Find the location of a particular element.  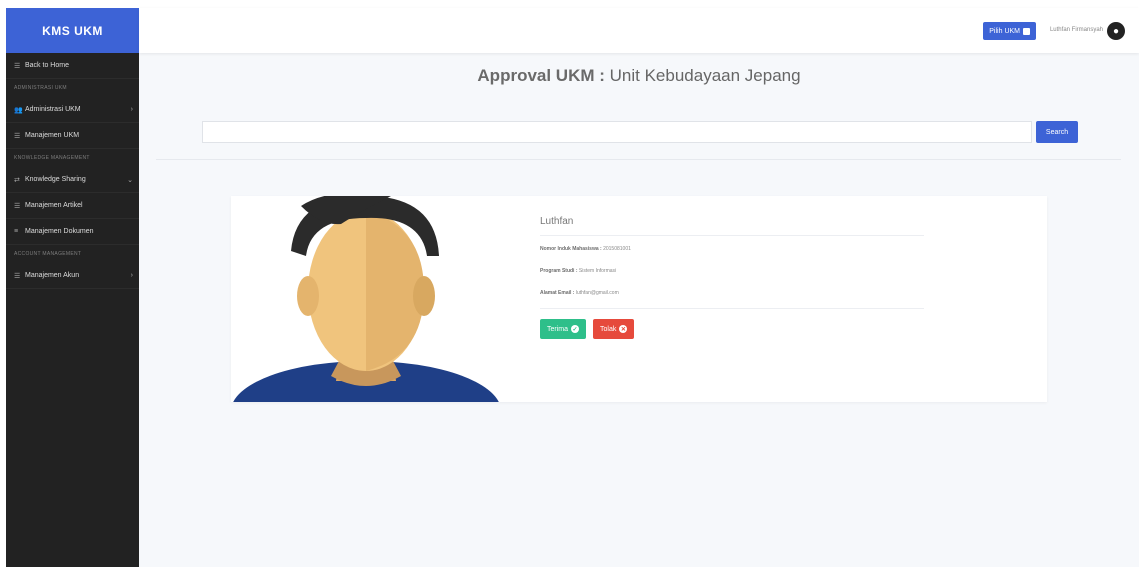

email-field: Alamat Email : luthfan@gmail.com is located at coordinates (732, 293).